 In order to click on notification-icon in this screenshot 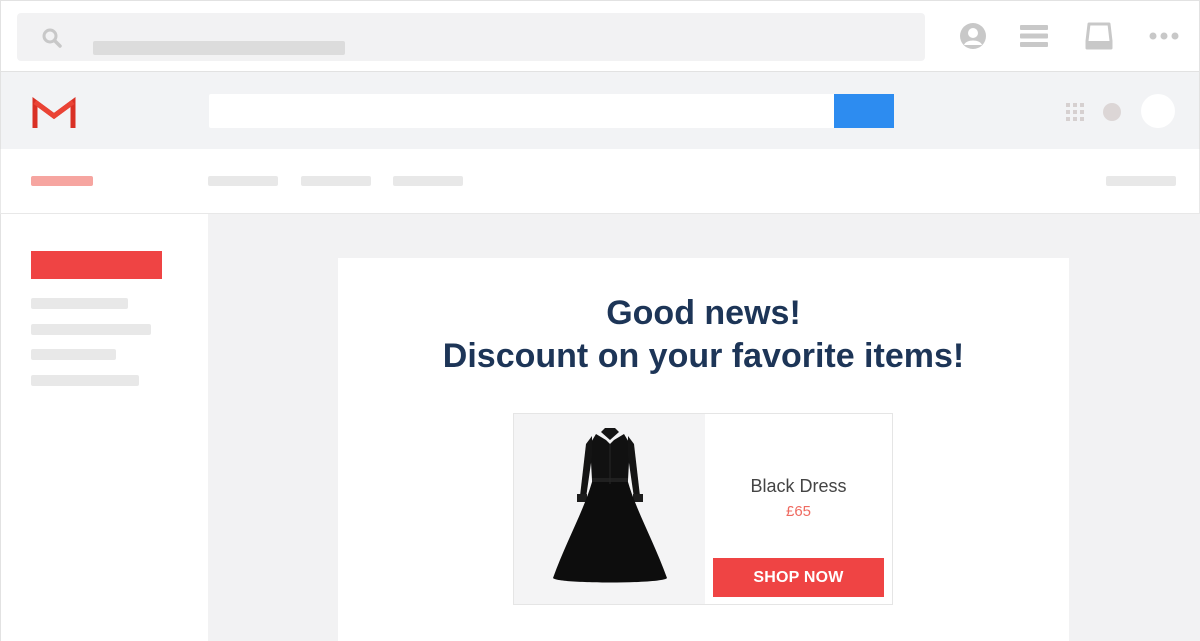, I will do `click(1112, 112)`.